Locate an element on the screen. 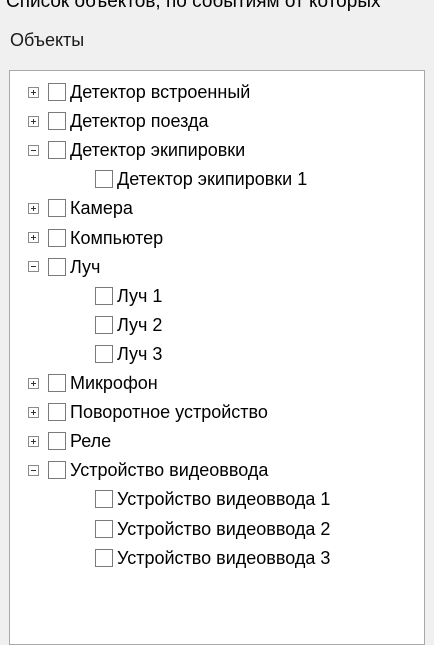 This screenshot has height=645, width=434. tree-child-node: Луч 3 is located at coordinates (128, 354).